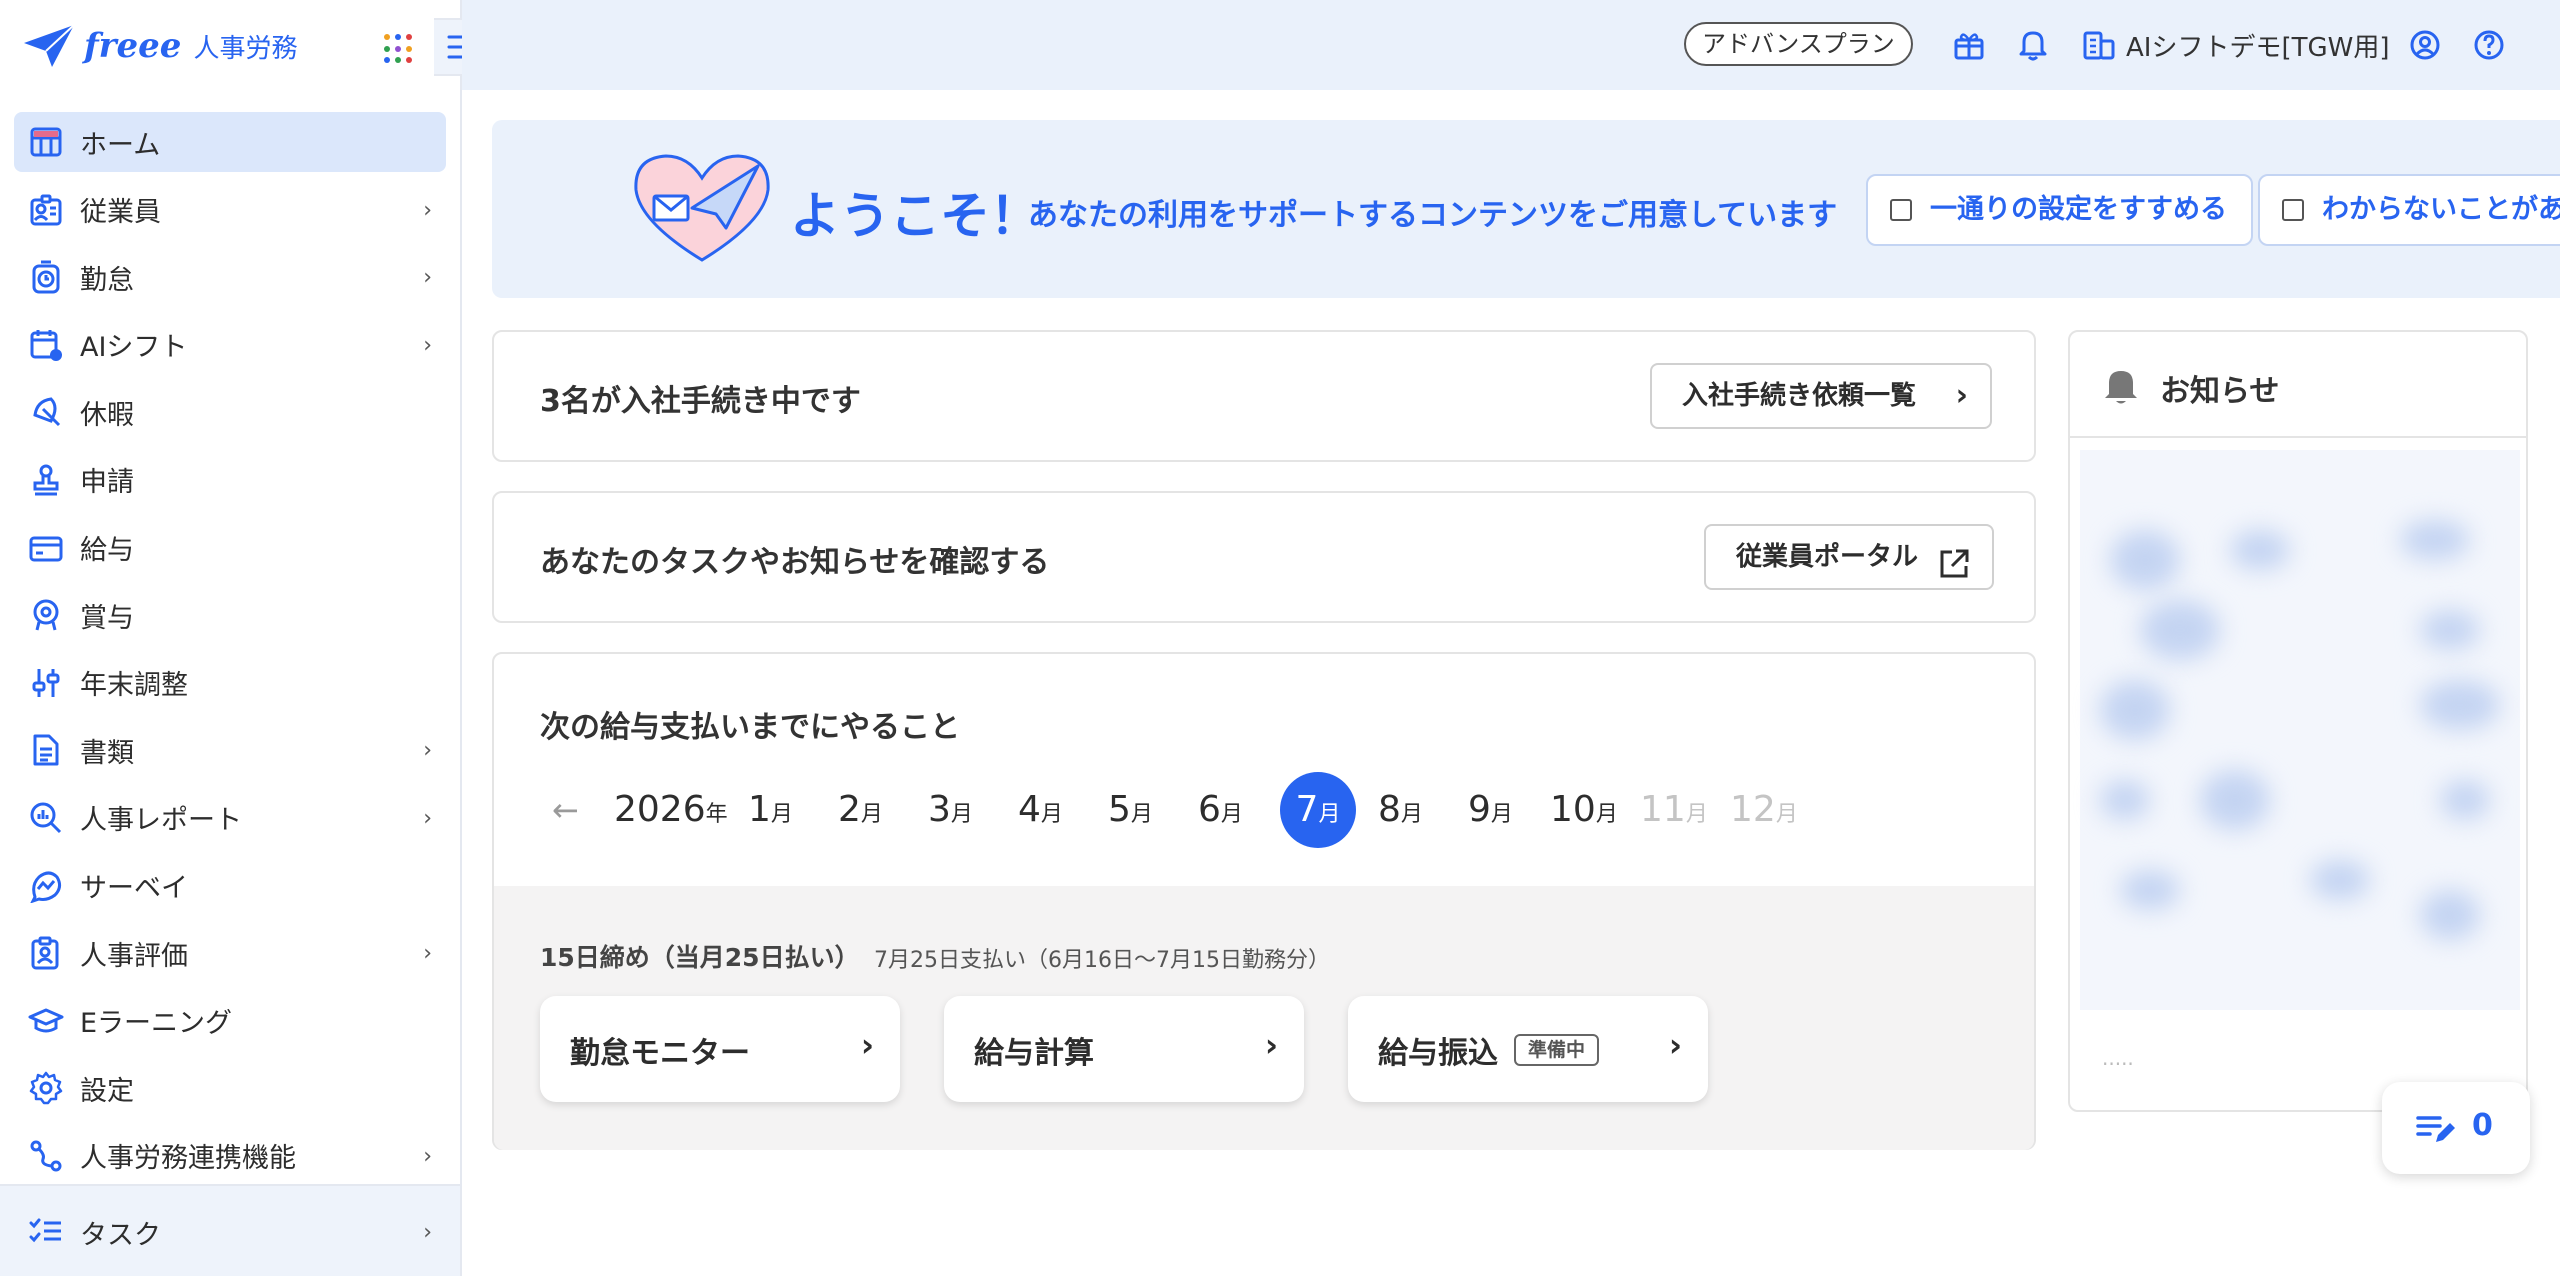 This screenshot has height=1276, width=2560. What do you see at coordinates (1584, 810) in the screenshot?
I see `month-10: 10月` at bounding box center [1584, 810].